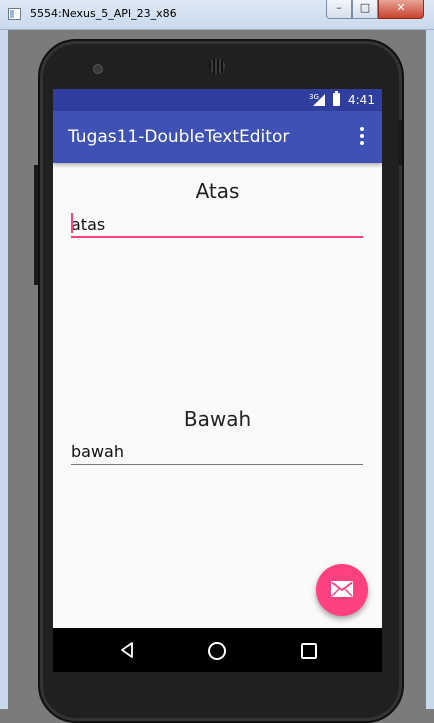  I want to click on app-window-icon, so click(14, 14).